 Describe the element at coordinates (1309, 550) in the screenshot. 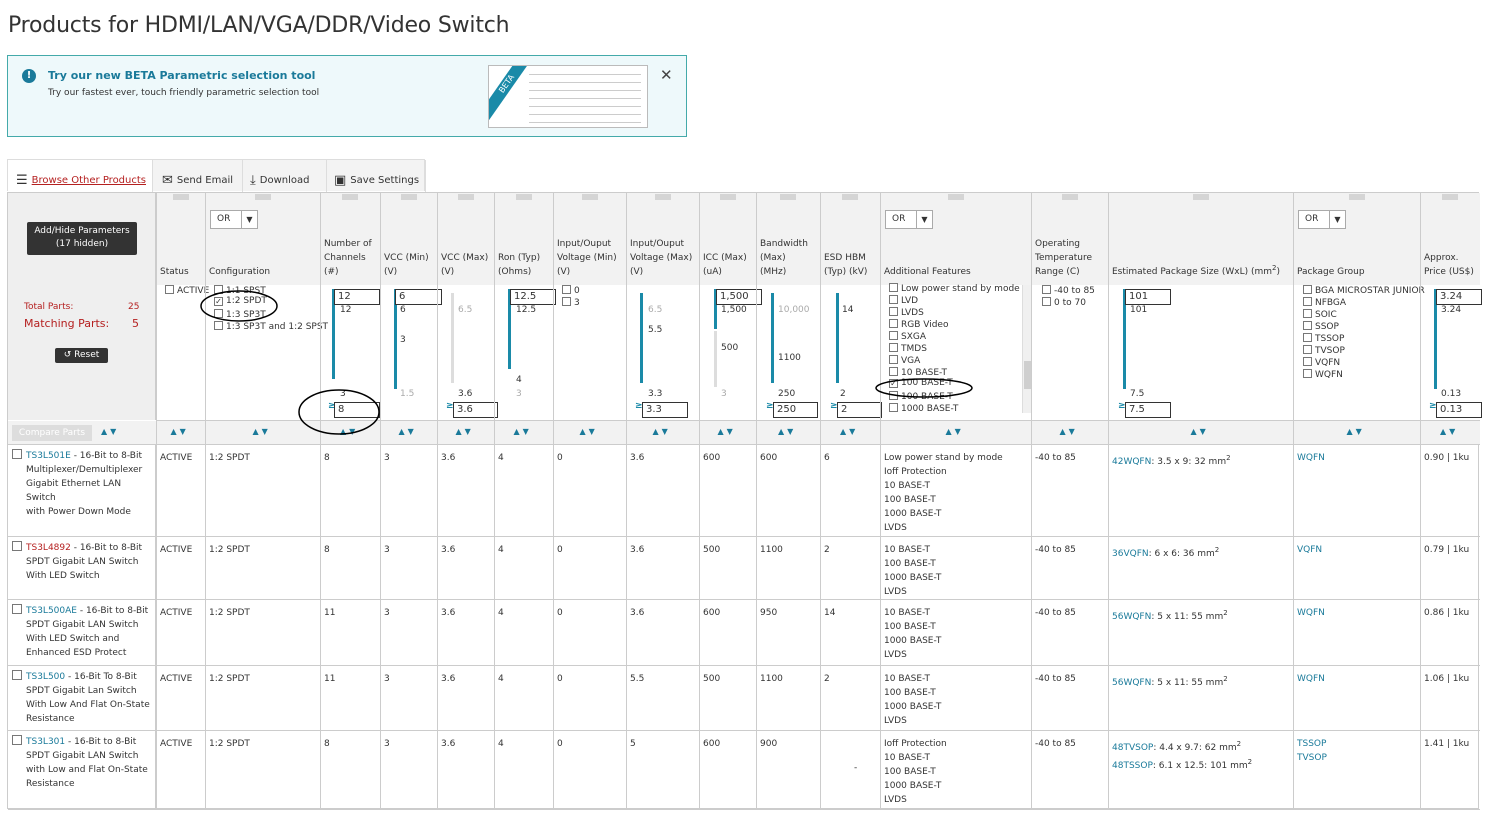

I see `package-group-link: VQFN` at that location.